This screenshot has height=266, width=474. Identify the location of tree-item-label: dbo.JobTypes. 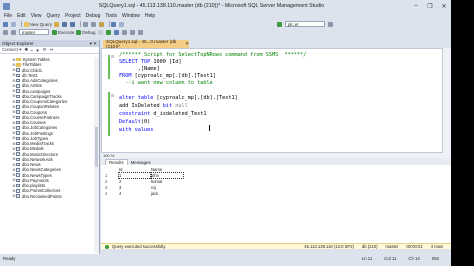
(35, 138).